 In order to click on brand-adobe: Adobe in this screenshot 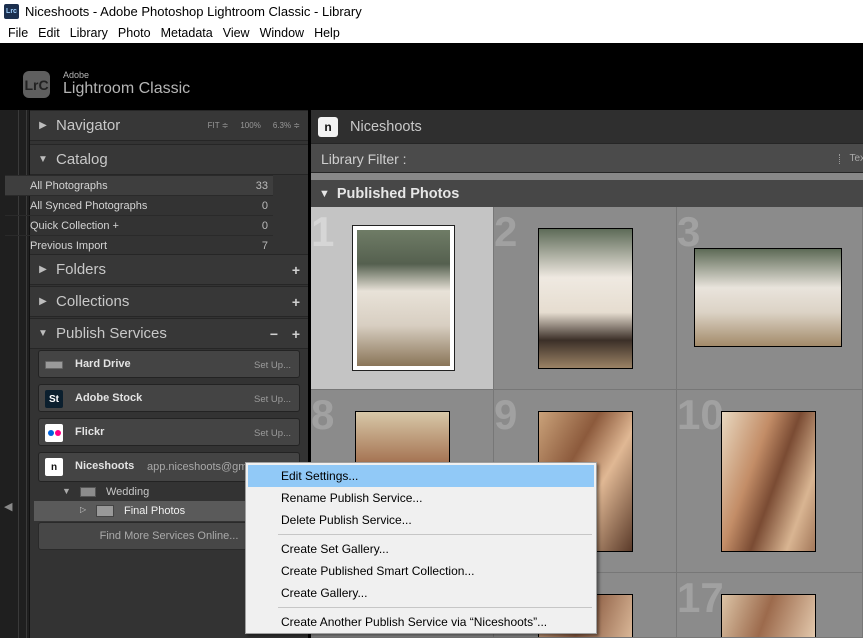, I will do `click(76, 75)`.